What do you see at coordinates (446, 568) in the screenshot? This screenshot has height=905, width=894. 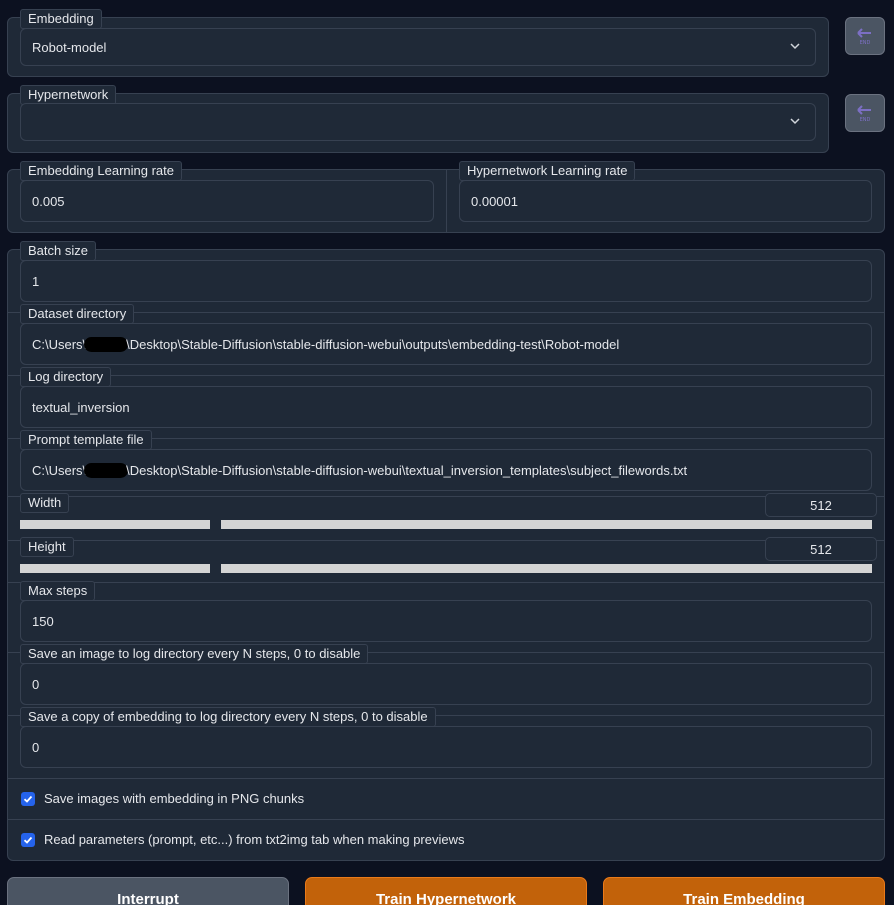 I see `height-slider` at bounding box center [446, 568].